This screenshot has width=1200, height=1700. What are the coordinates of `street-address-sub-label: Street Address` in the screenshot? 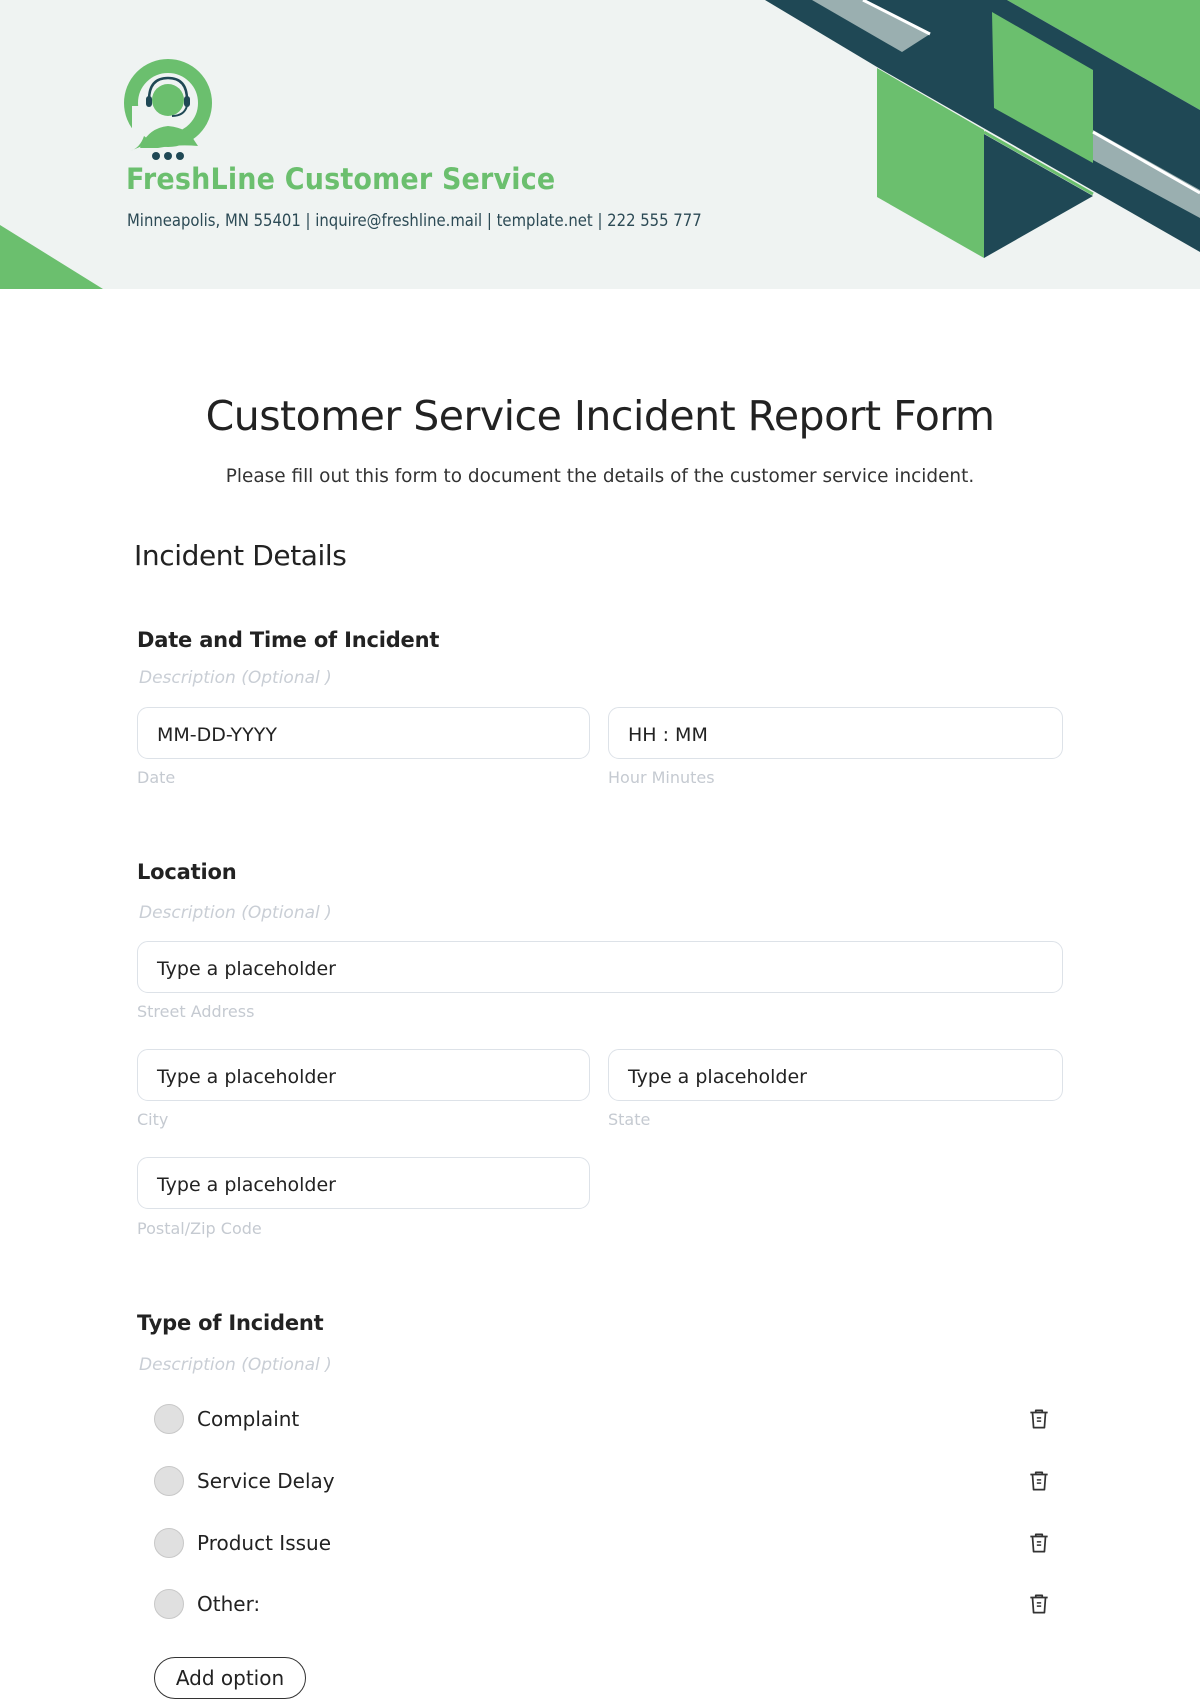 It's located at (196, 1011).